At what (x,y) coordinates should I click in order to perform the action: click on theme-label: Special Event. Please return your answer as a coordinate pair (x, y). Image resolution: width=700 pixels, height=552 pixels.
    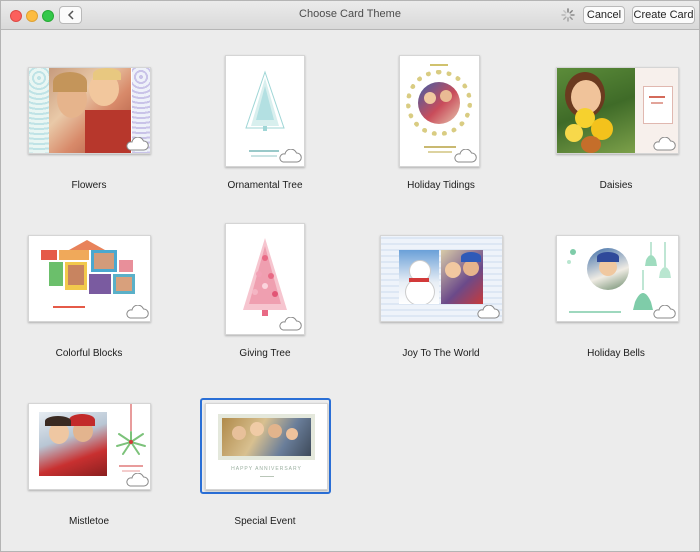
    Looking at the image, I should click on (265, 521).